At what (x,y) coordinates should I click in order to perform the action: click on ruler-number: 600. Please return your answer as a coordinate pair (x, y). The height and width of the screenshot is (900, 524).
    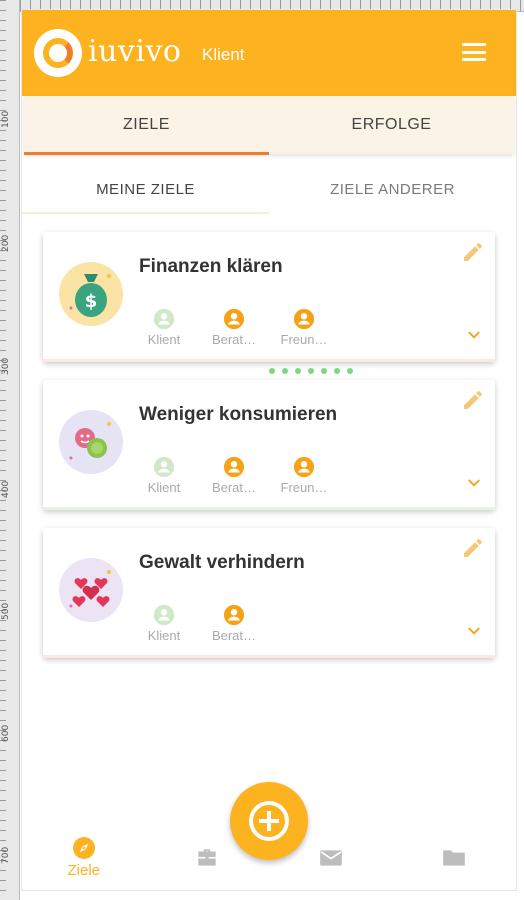
    Looking at the image, I should click on (6, 733).